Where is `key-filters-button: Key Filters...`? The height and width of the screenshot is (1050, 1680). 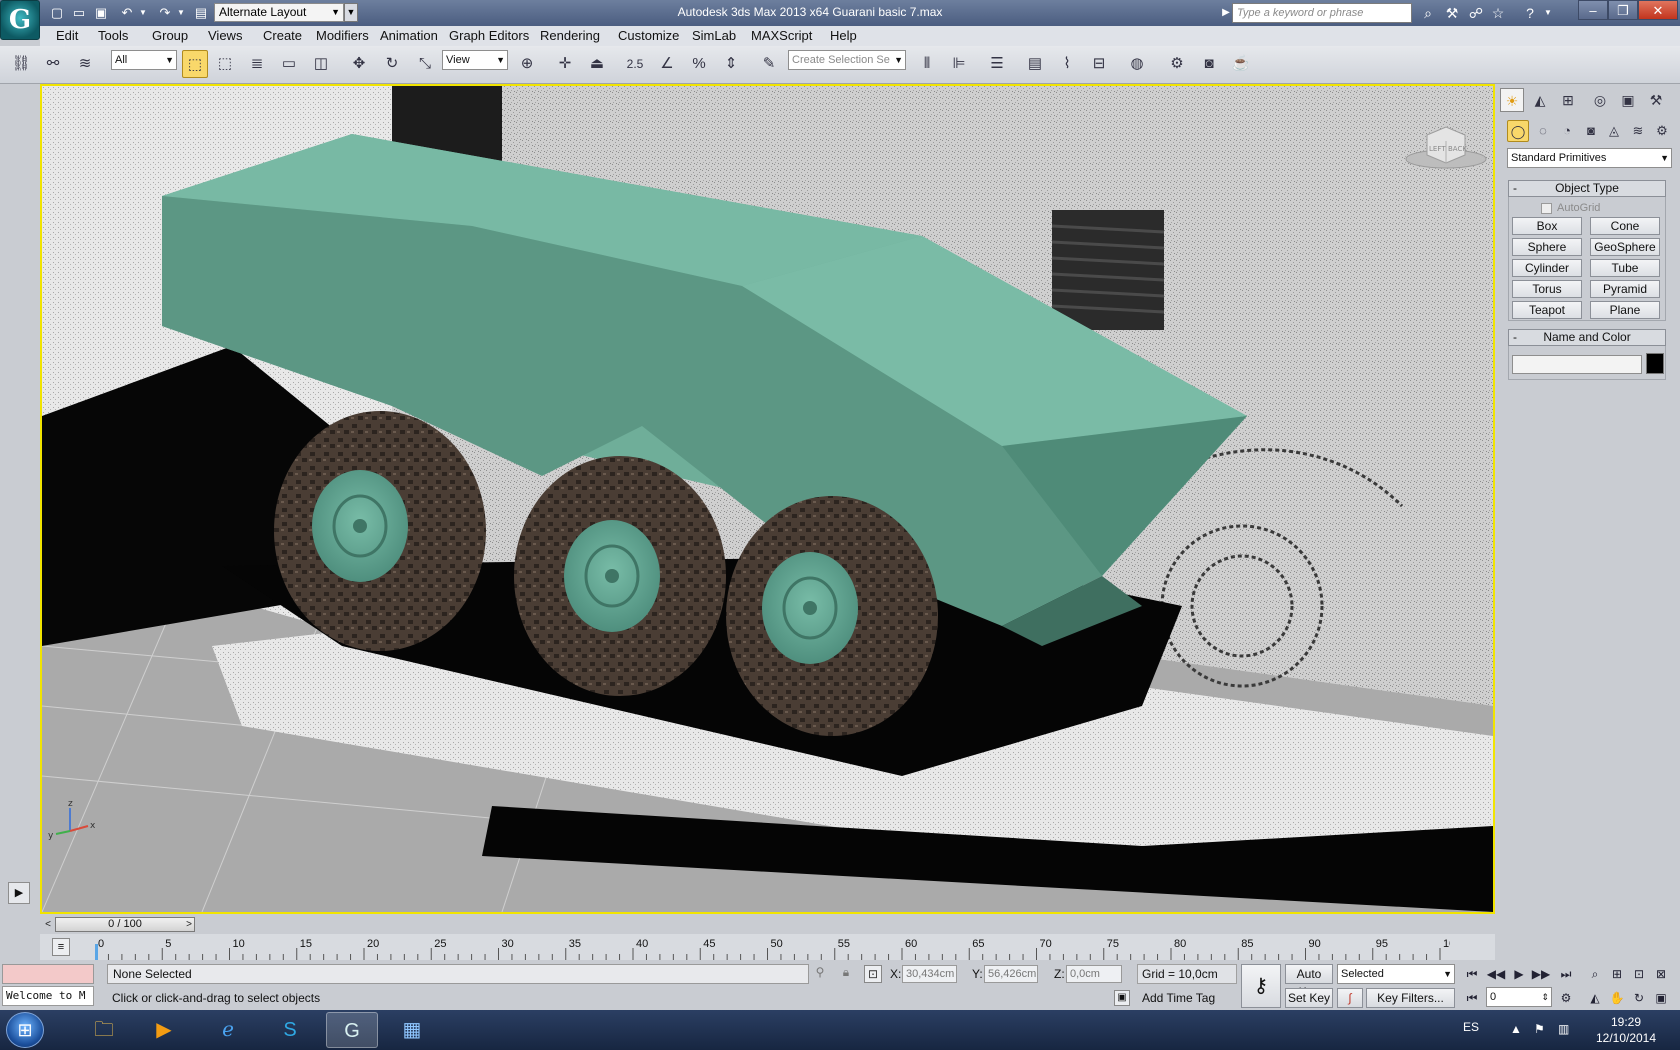
key-filters-button: Key Filters... is located at coordinates (1410, 998).